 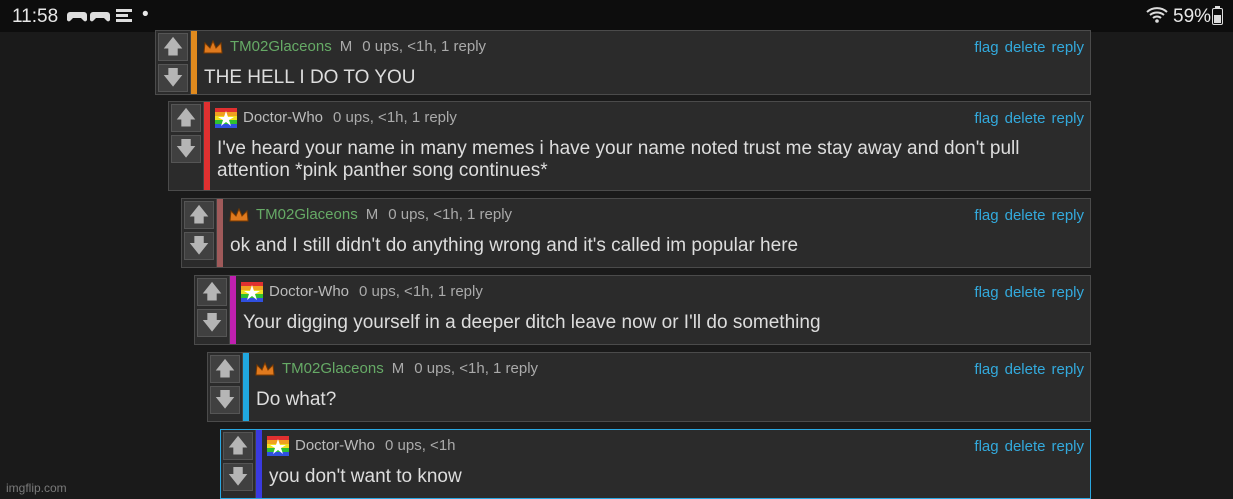 I want to click on battery-icon, so click(x=1217, y=15).